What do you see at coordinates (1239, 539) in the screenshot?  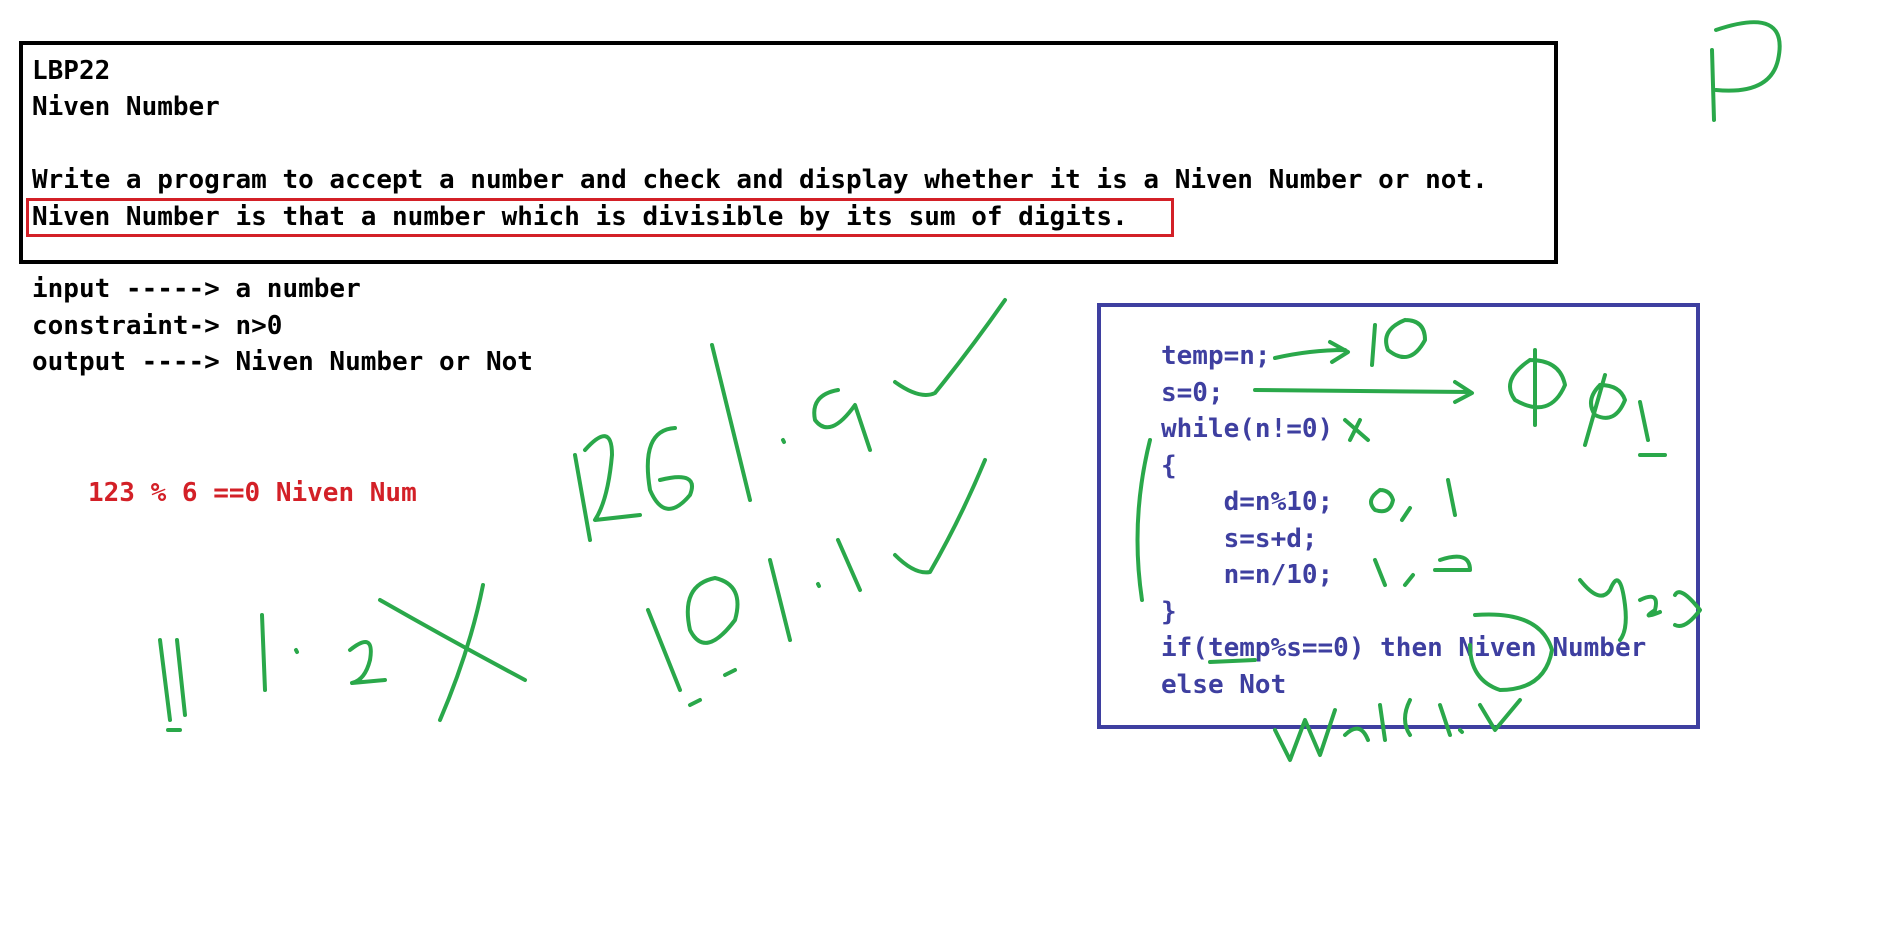 I see `code-line: s=s+d;` at bounding box center [1239, 539].